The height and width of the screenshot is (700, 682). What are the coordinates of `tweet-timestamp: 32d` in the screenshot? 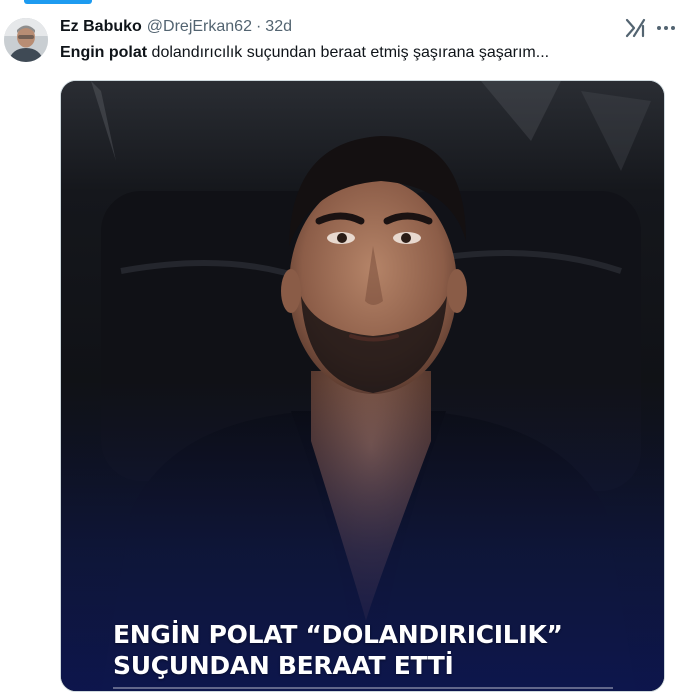 It's located at (278, 27).